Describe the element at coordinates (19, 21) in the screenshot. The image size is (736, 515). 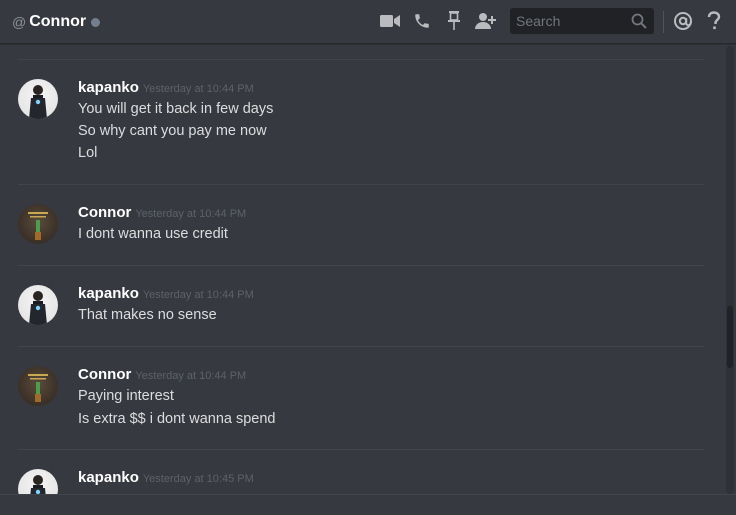
I see `dm-at-symbol: @` at that location.